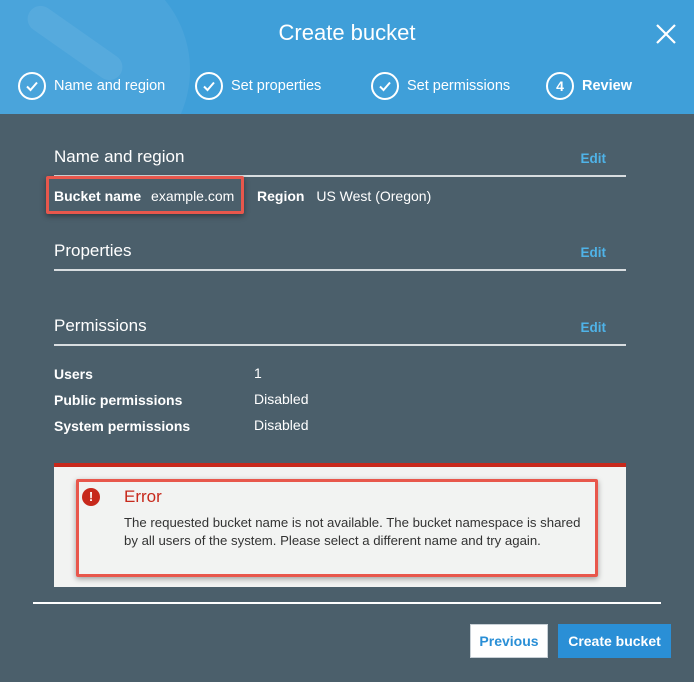 This screenshot has width=694, height=682. Describe the element at coordinates (281, 425) in the screenshot. I see `system-permissions-value: Disabled` at that location.